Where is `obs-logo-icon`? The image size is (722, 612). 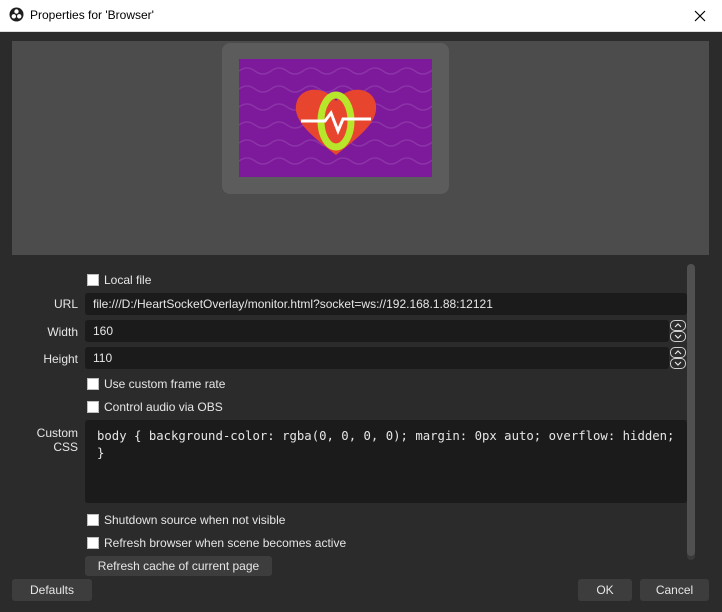 obs-logo-icon is located at coordinates (16, 14).